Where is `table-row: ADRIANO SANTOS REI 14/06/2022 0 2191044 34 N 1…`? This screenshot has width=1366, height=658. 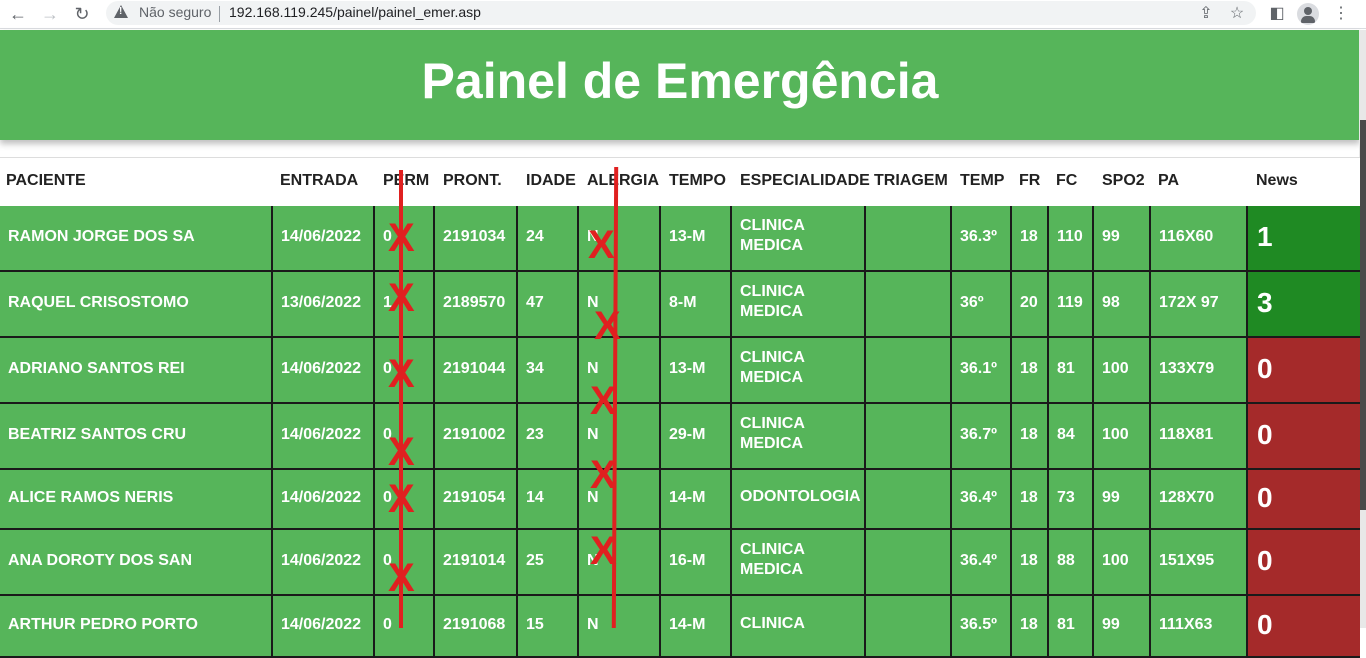
table-row: ADRIANO SANTOS REI 14/06/2022 0 2191044 34 N 1… is located at coordinates (680, 371).